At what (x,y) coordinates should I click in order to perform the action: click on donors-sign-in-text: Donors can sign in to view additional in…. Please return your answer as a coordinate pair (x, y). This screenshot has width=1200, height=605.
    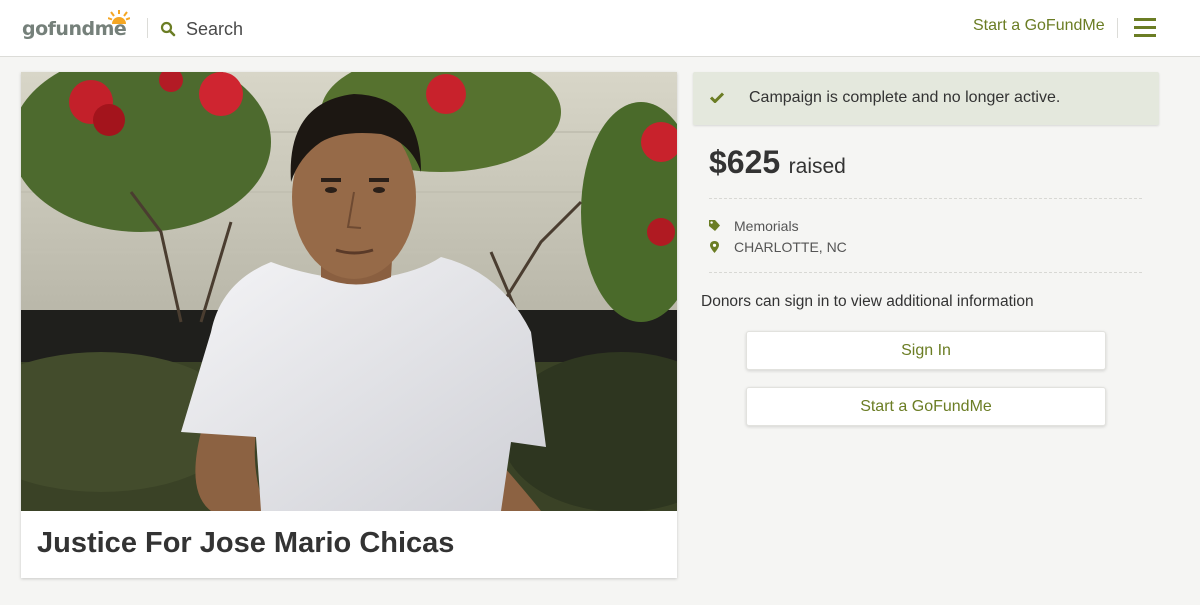
    Looking at the image, I should click on (867, 301).